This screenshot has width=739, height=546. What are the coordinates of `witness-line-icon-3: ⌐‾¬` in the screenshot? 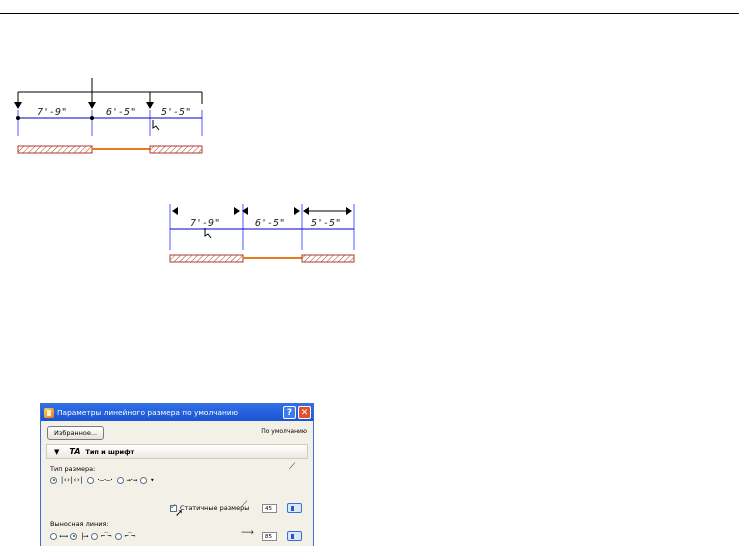 It's located at (106, 536).